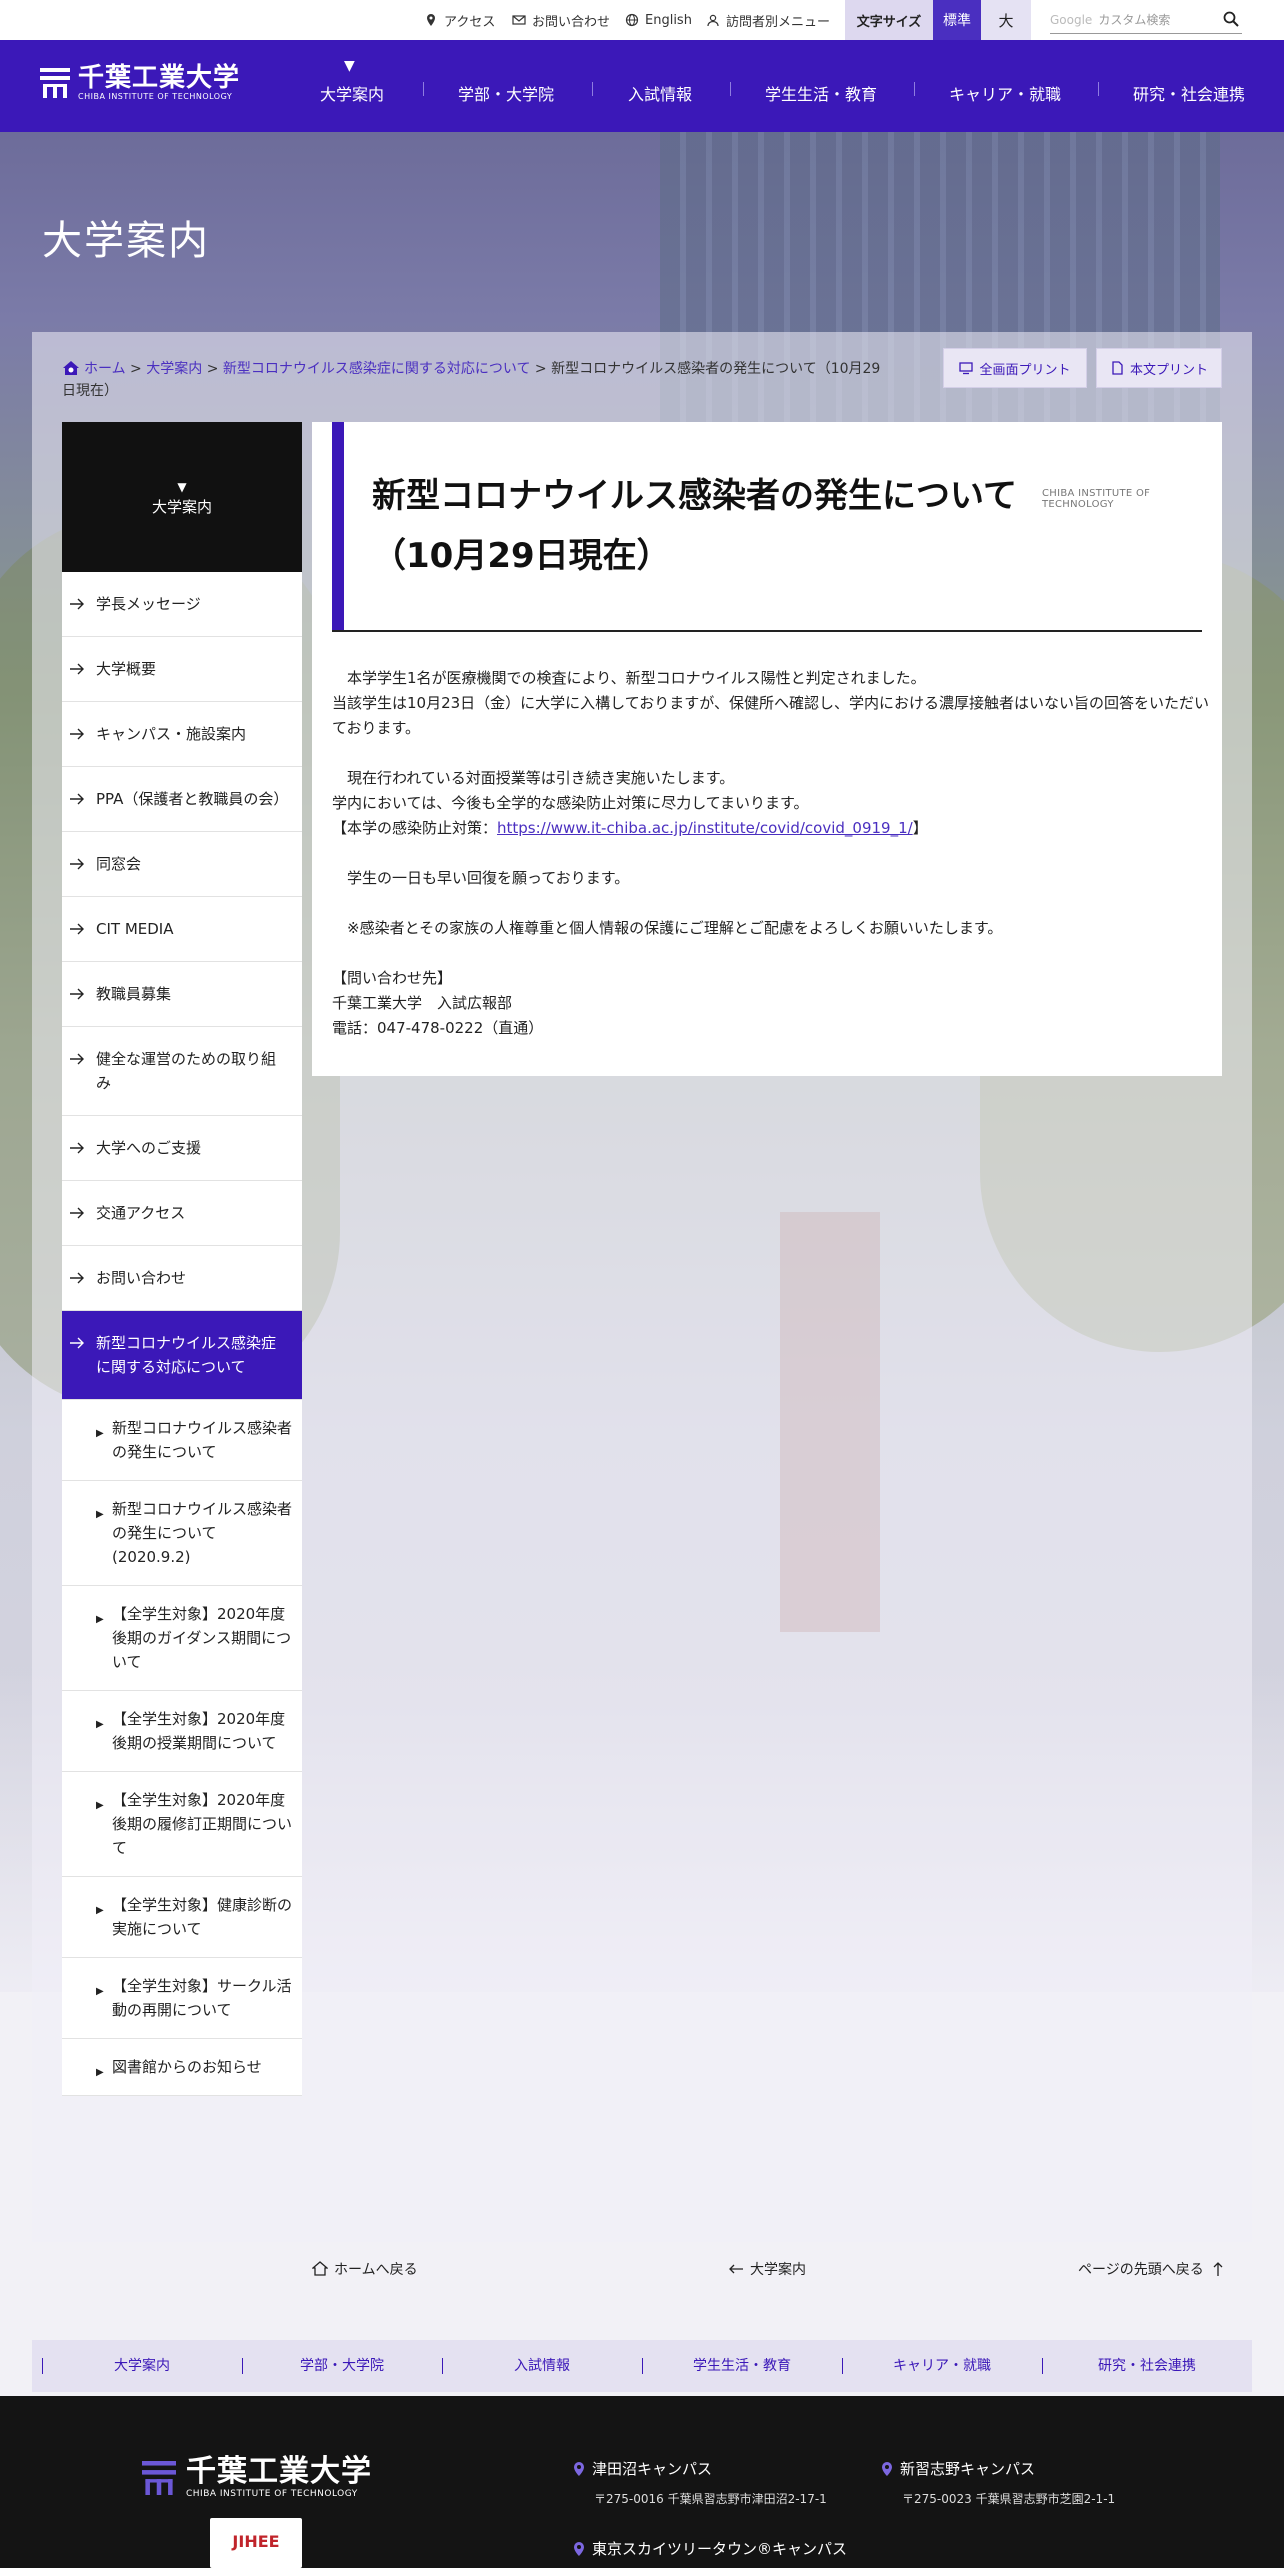  What do you see at coordinates (1015, 368) in the screenshot?
I see `print-full-button: 全画面プリント` at bounding box center [1015, 368].